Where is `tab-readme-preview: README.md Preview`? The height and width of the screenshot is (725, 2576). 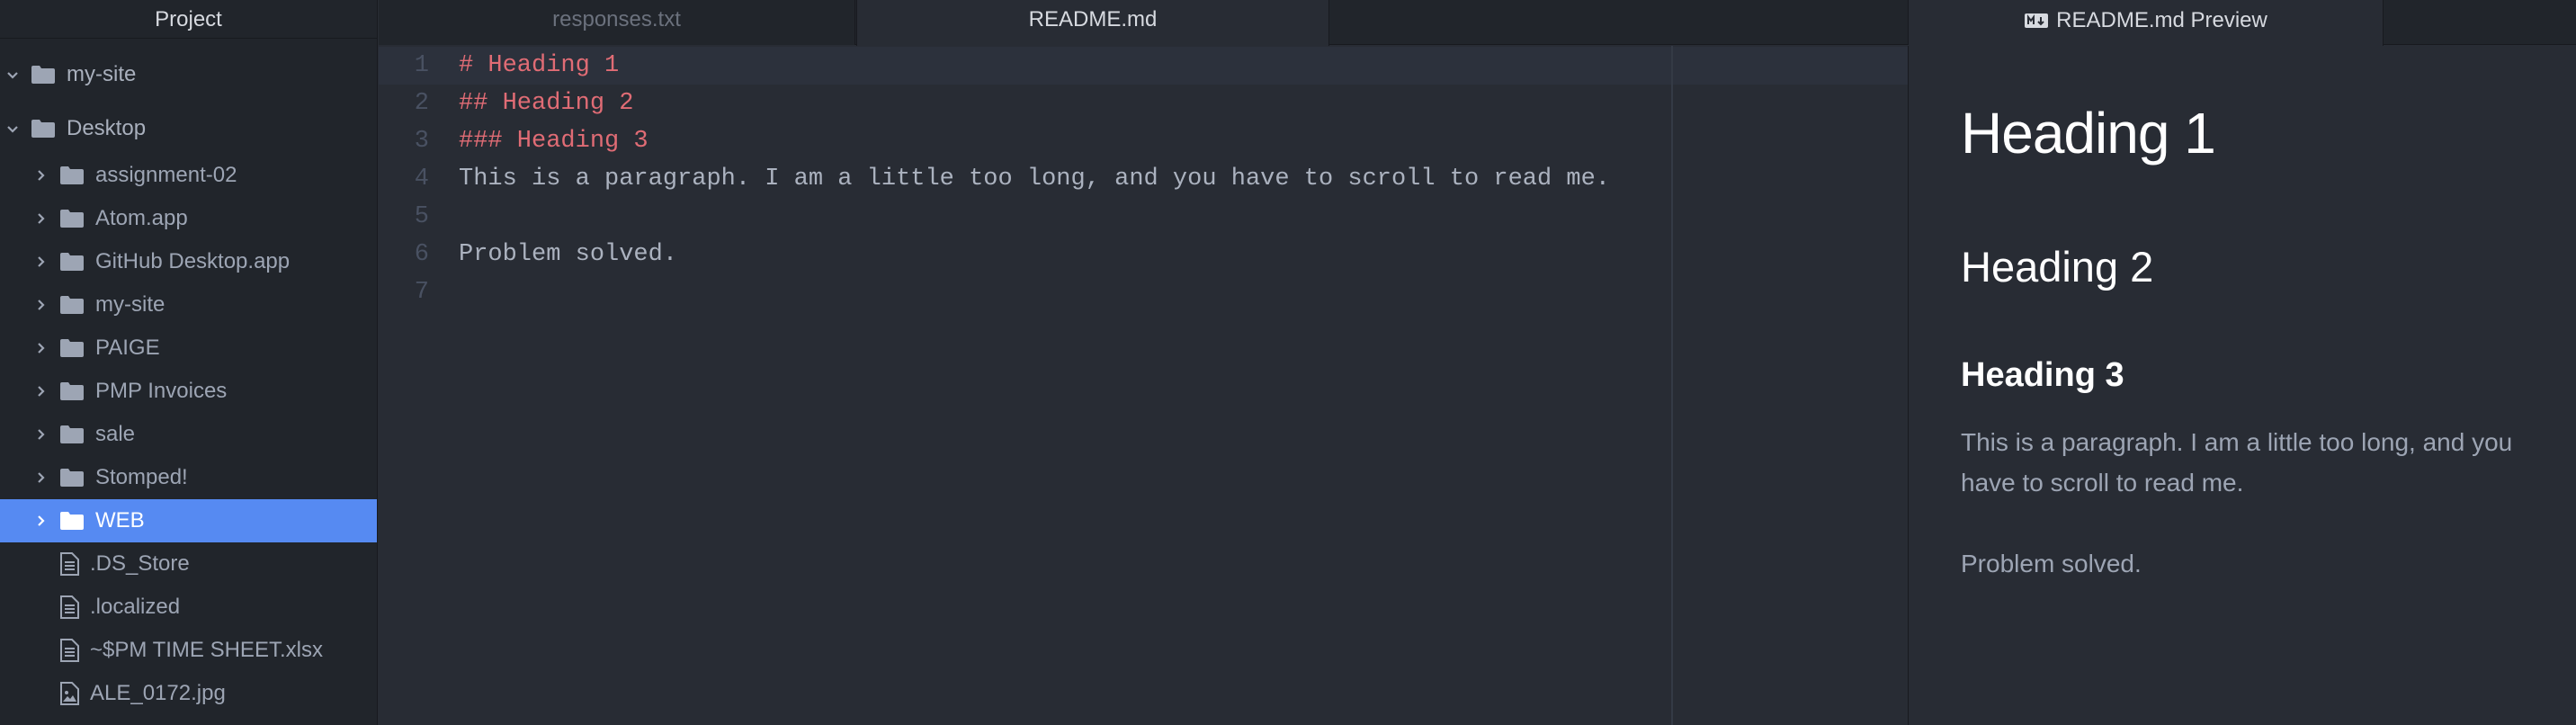
tab-readme-preview: README.md Preview is located at coordinates (2146, 23).